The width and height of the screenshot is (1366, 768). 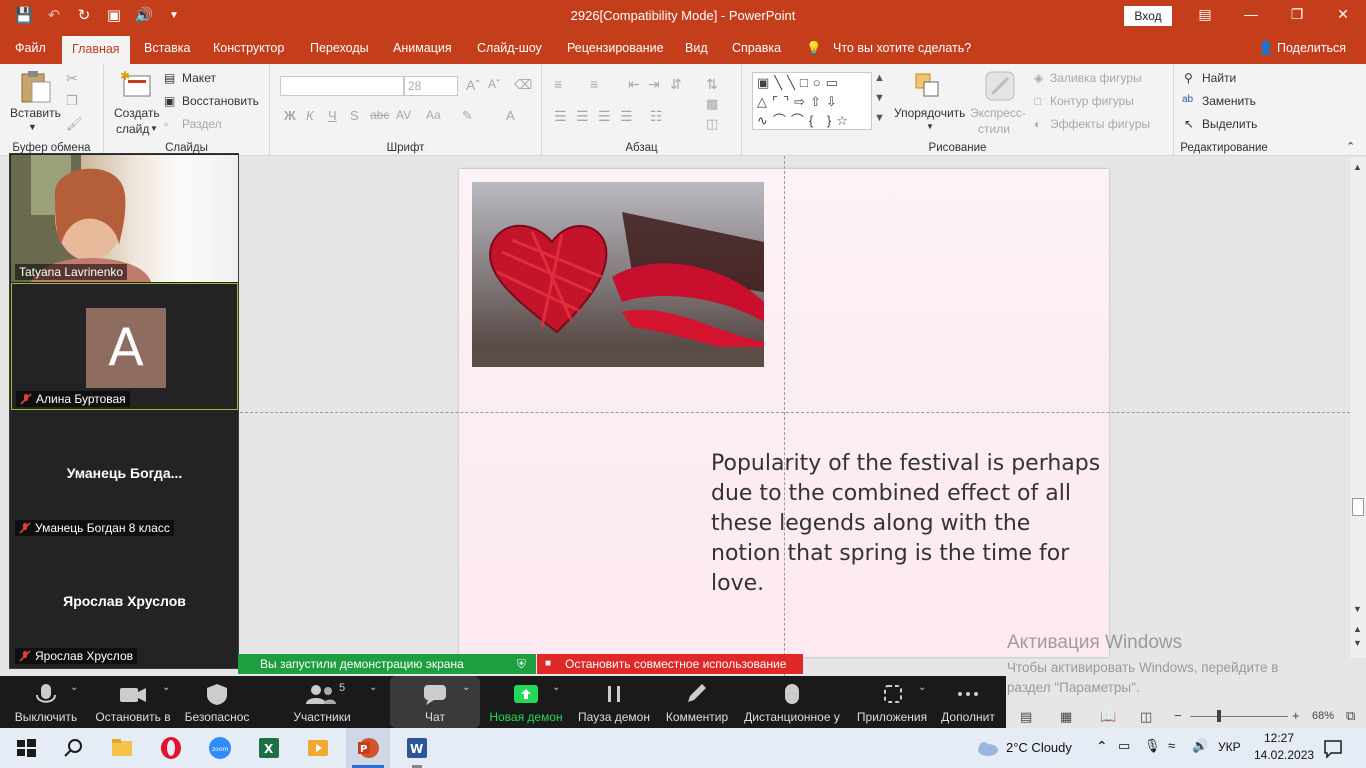 I want to click on participant-tile: Ярослав Хруслов Ярослав Хруслов, so click(x=124, y=602).